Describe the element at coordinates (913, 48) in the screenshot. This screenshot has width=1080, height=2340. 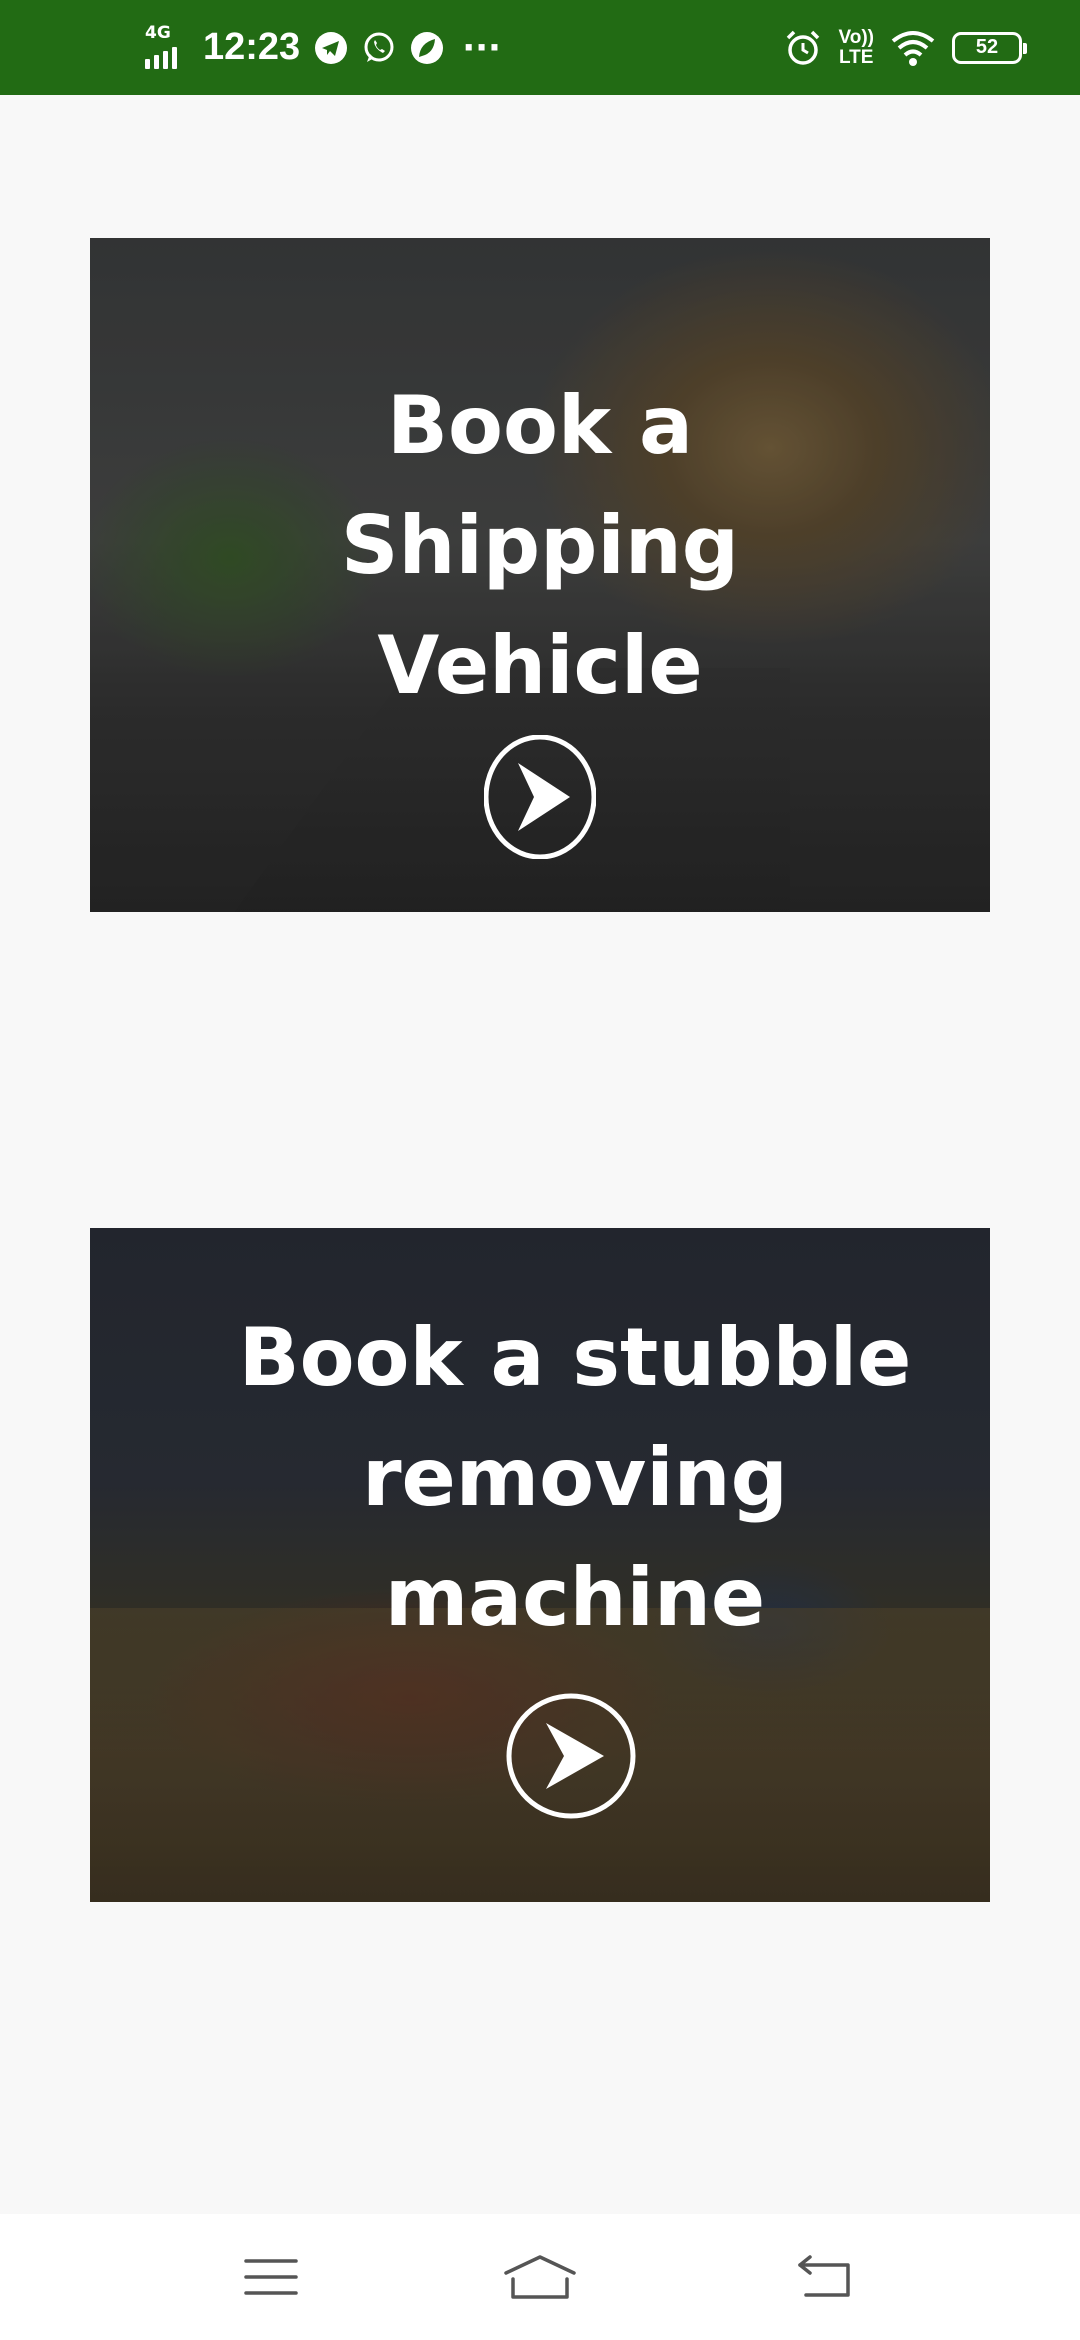
I see `wifi-icon` at that location.